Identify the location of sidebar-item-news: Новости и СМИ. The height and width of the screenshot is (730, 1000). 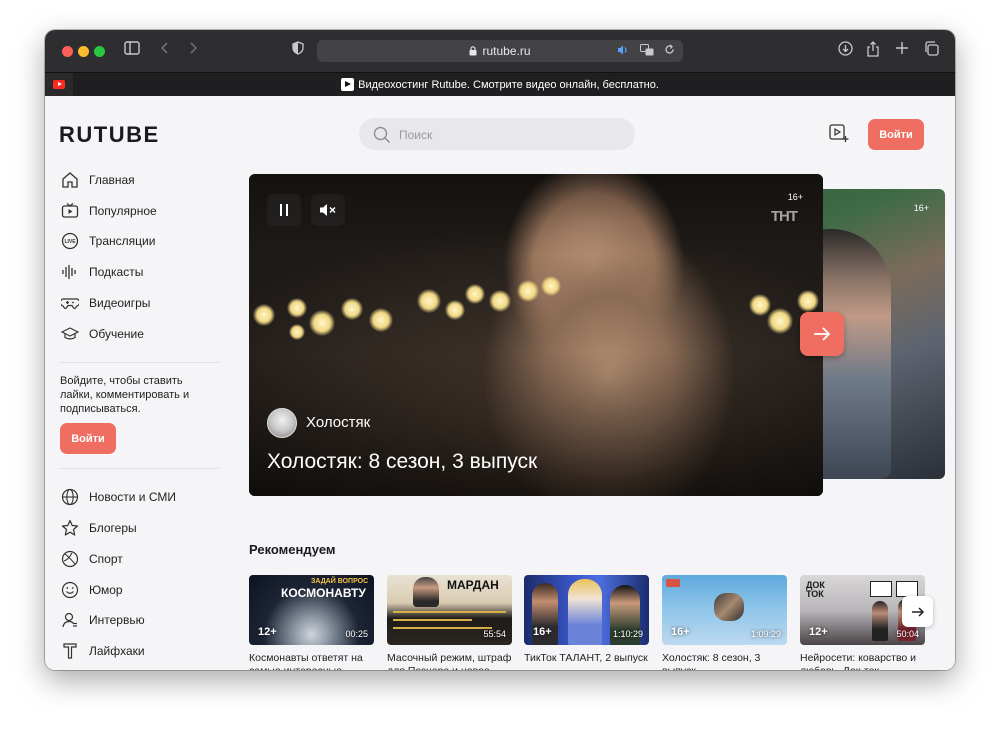
(139, 497).